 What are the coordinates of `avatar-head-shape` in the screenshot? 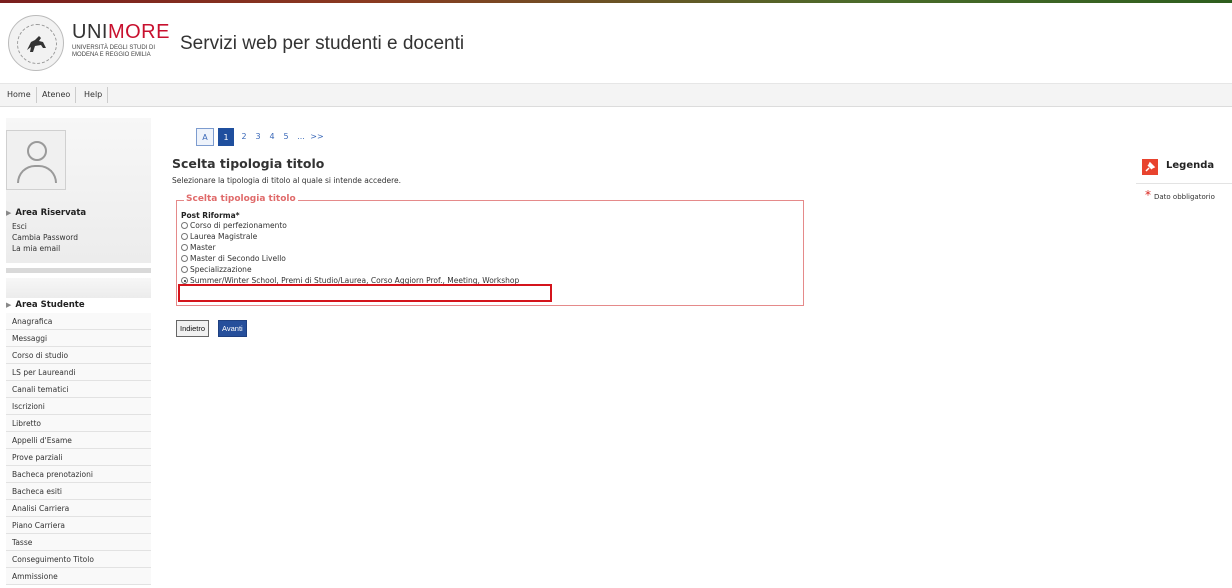 It's located at (37, 151).